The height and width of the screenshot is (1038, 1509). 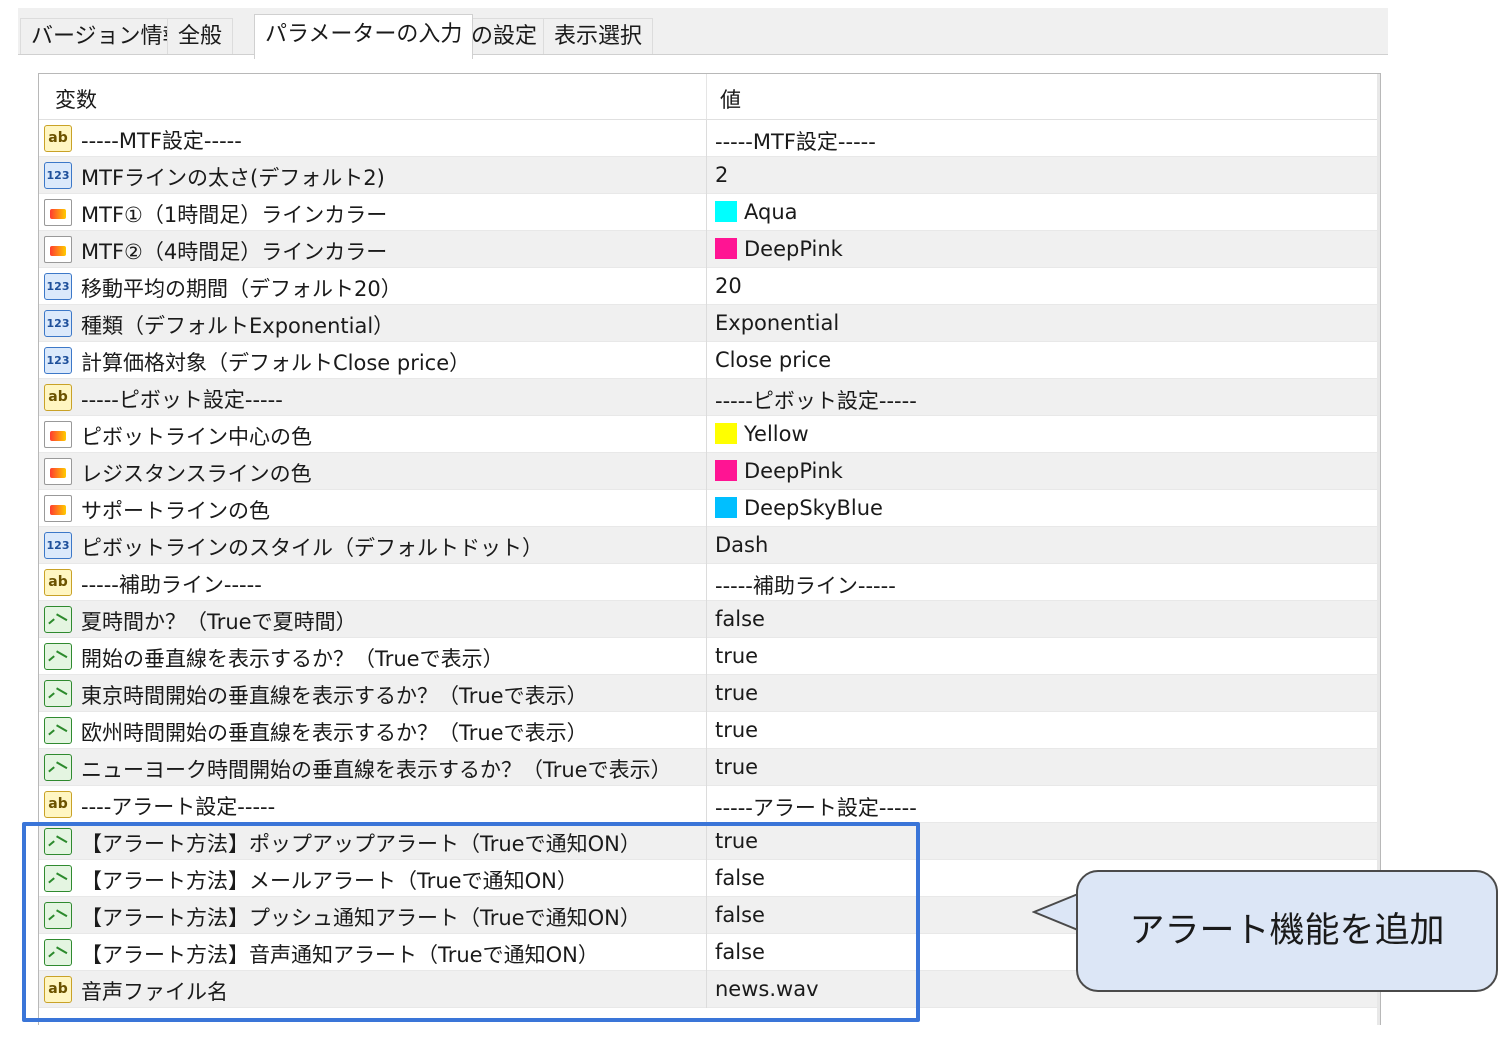 I want to click on parameter-name: 夏時間か？（Trueで夏時間）, so click(x=219, y=622).